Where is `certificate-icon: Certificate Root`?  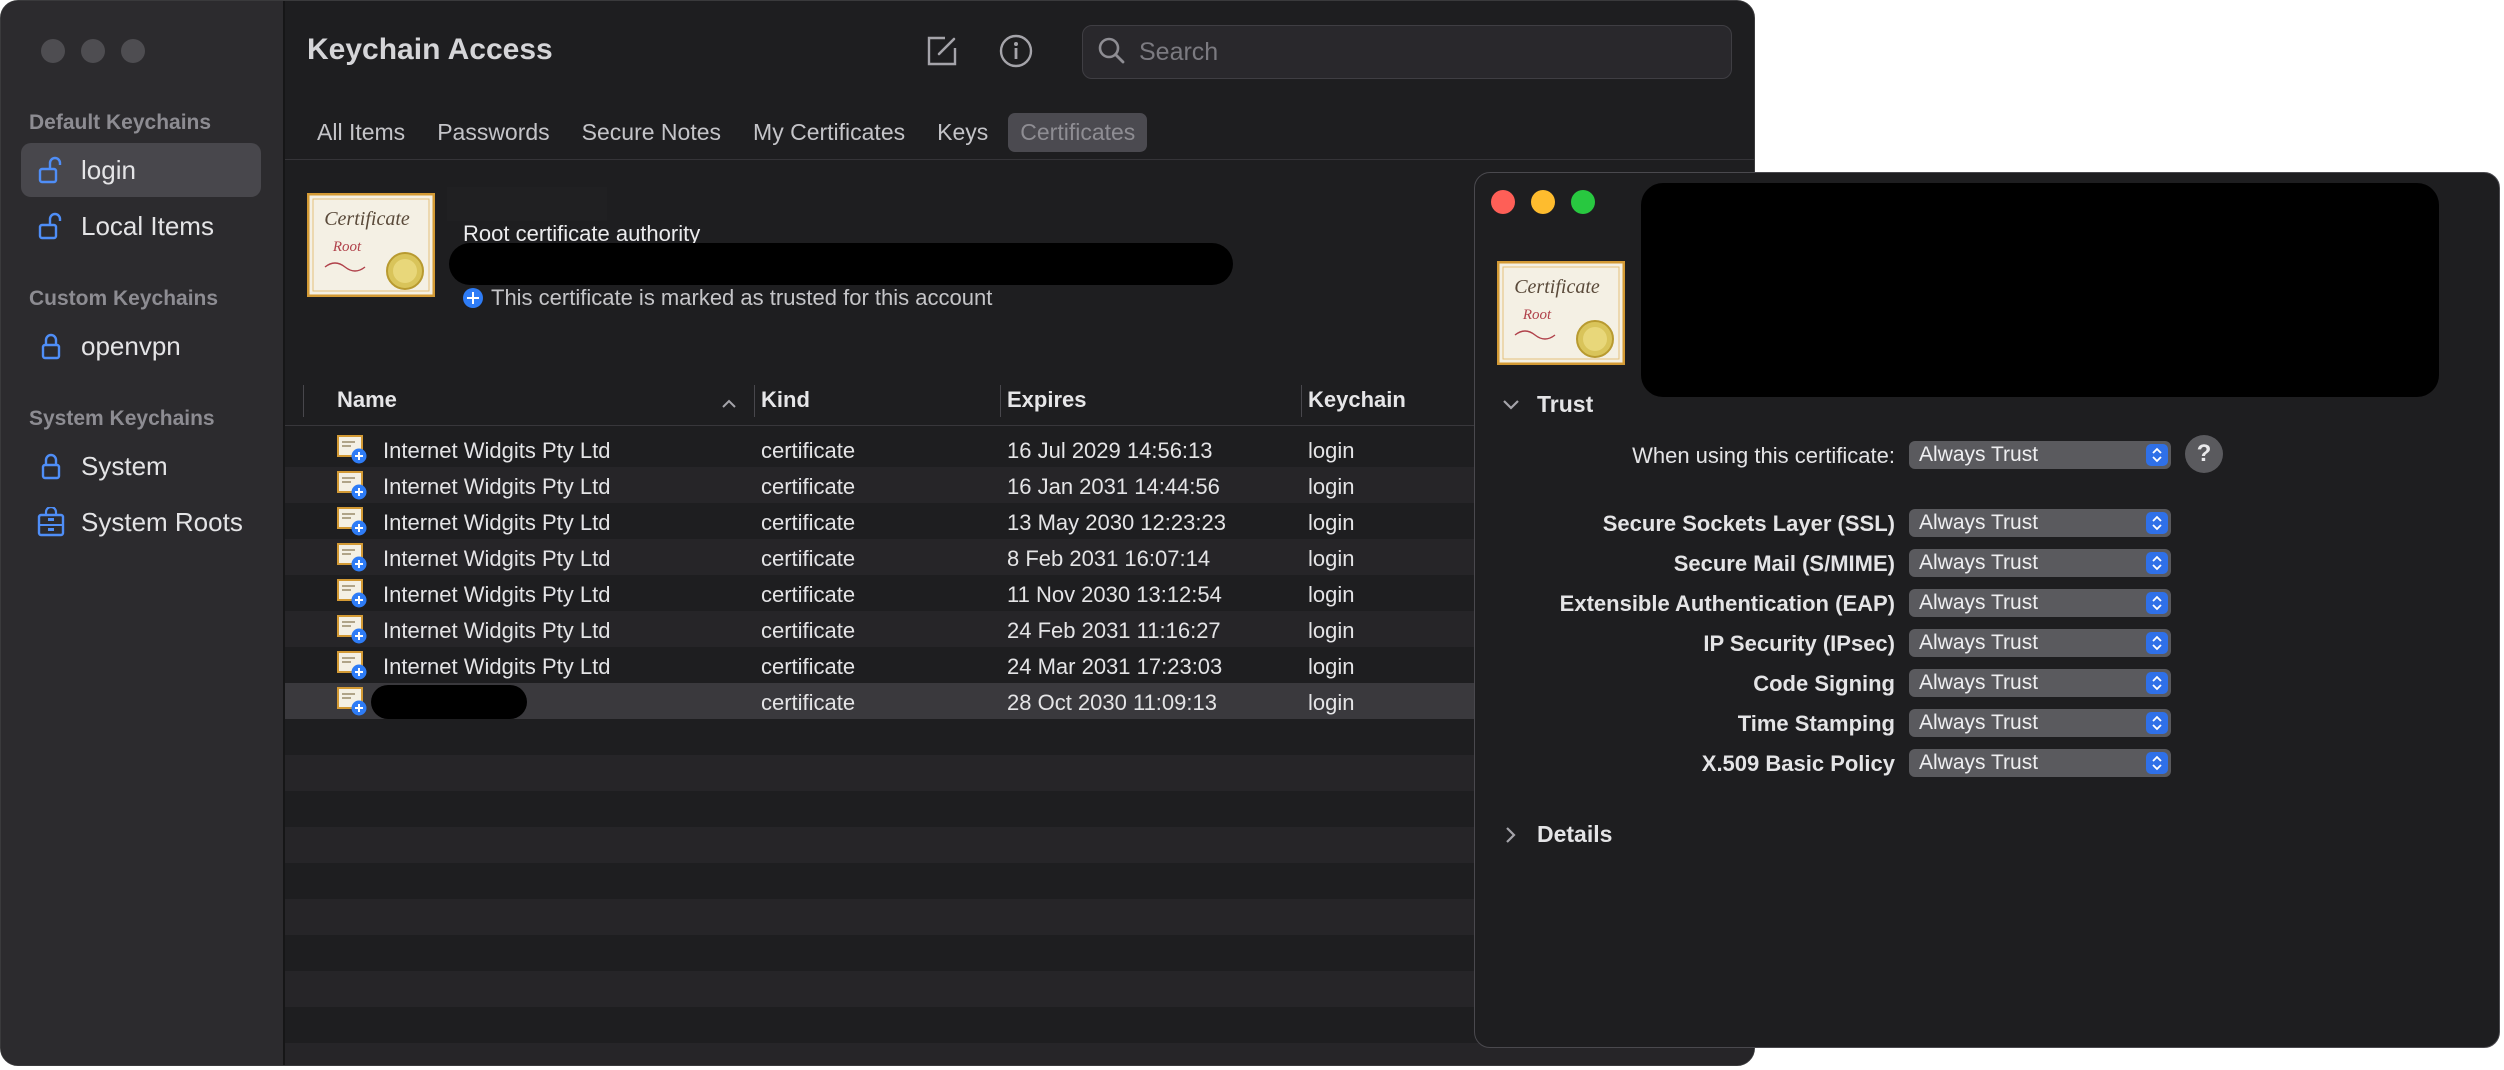 certificate-icon: Certificate Root is located at coordinates (1561, 315).